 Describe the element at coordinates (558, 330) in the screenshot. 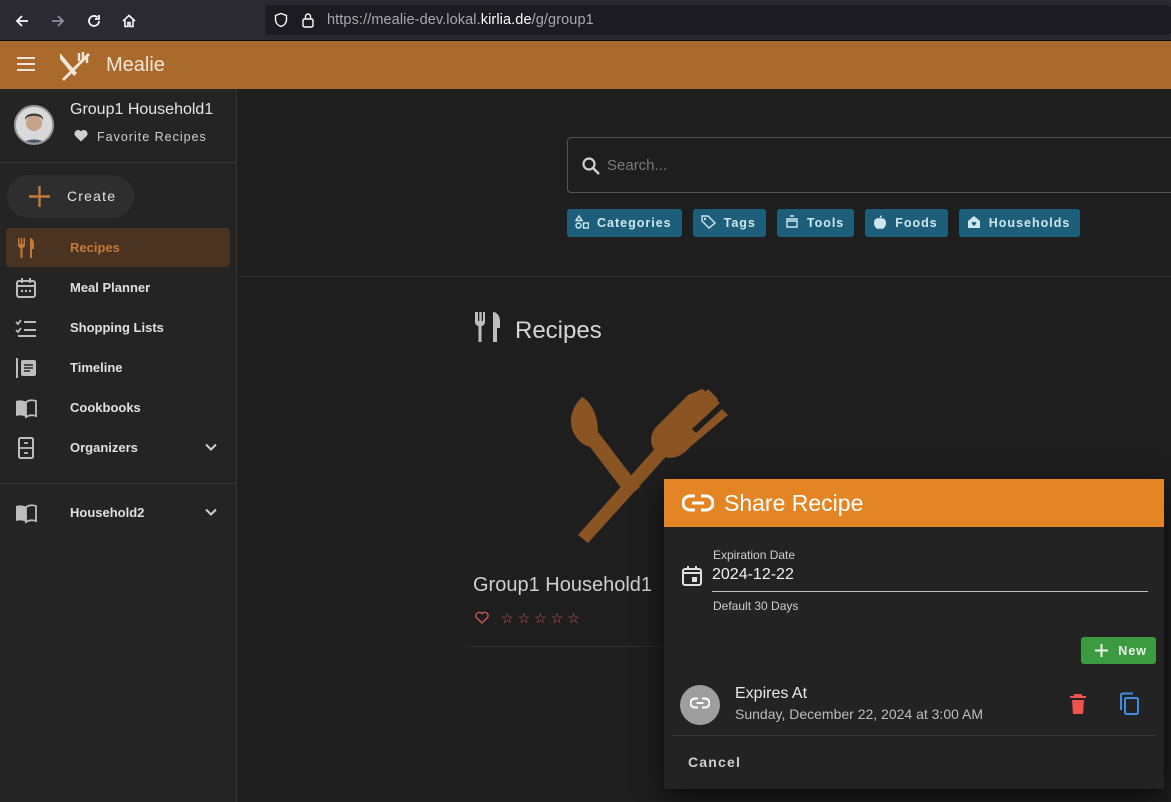

I see `section-title-text: Recipes` at that location.